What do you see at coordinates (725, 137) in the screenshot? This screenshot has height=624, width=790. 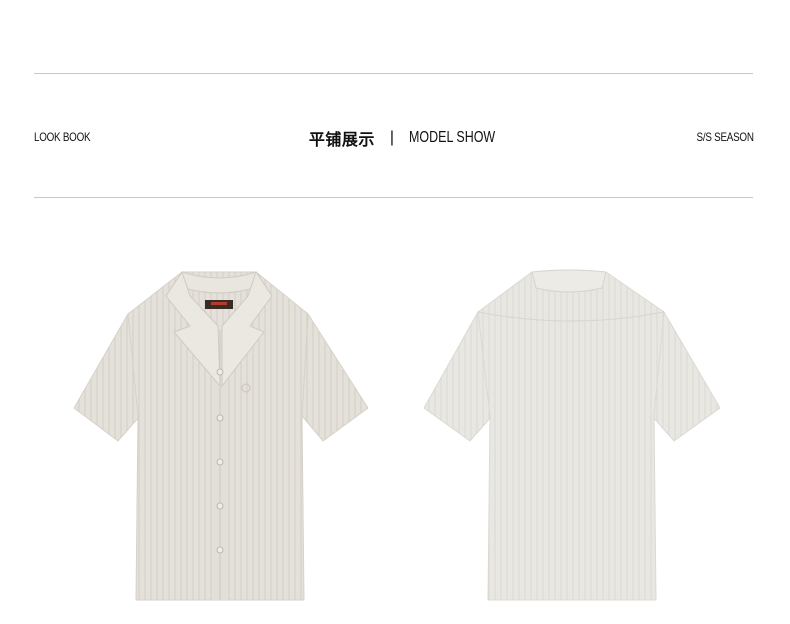 I see `season-label: S/S SEASON` at bounding box center [725, 137].